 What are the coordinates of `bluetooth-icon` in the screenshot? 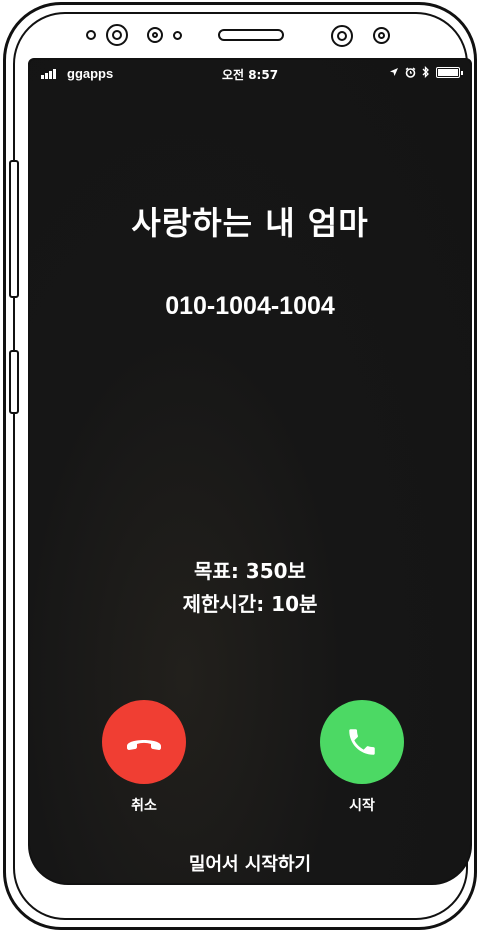 It's located at (425, 72).